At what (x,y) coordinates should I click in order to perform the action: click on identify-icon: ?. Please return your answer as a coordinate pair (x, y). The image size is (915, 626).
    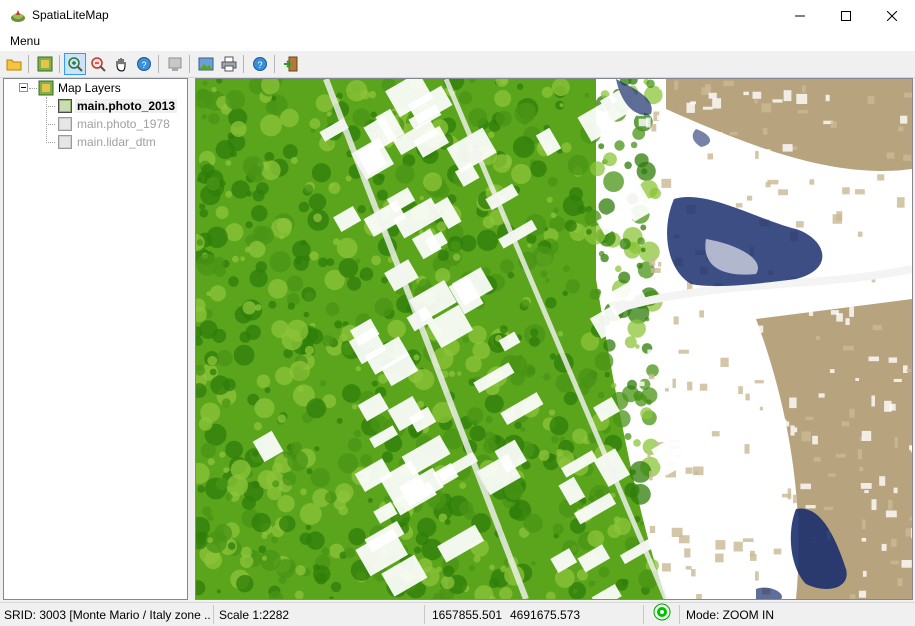
    Looking at the image, I should click on (144, 64).